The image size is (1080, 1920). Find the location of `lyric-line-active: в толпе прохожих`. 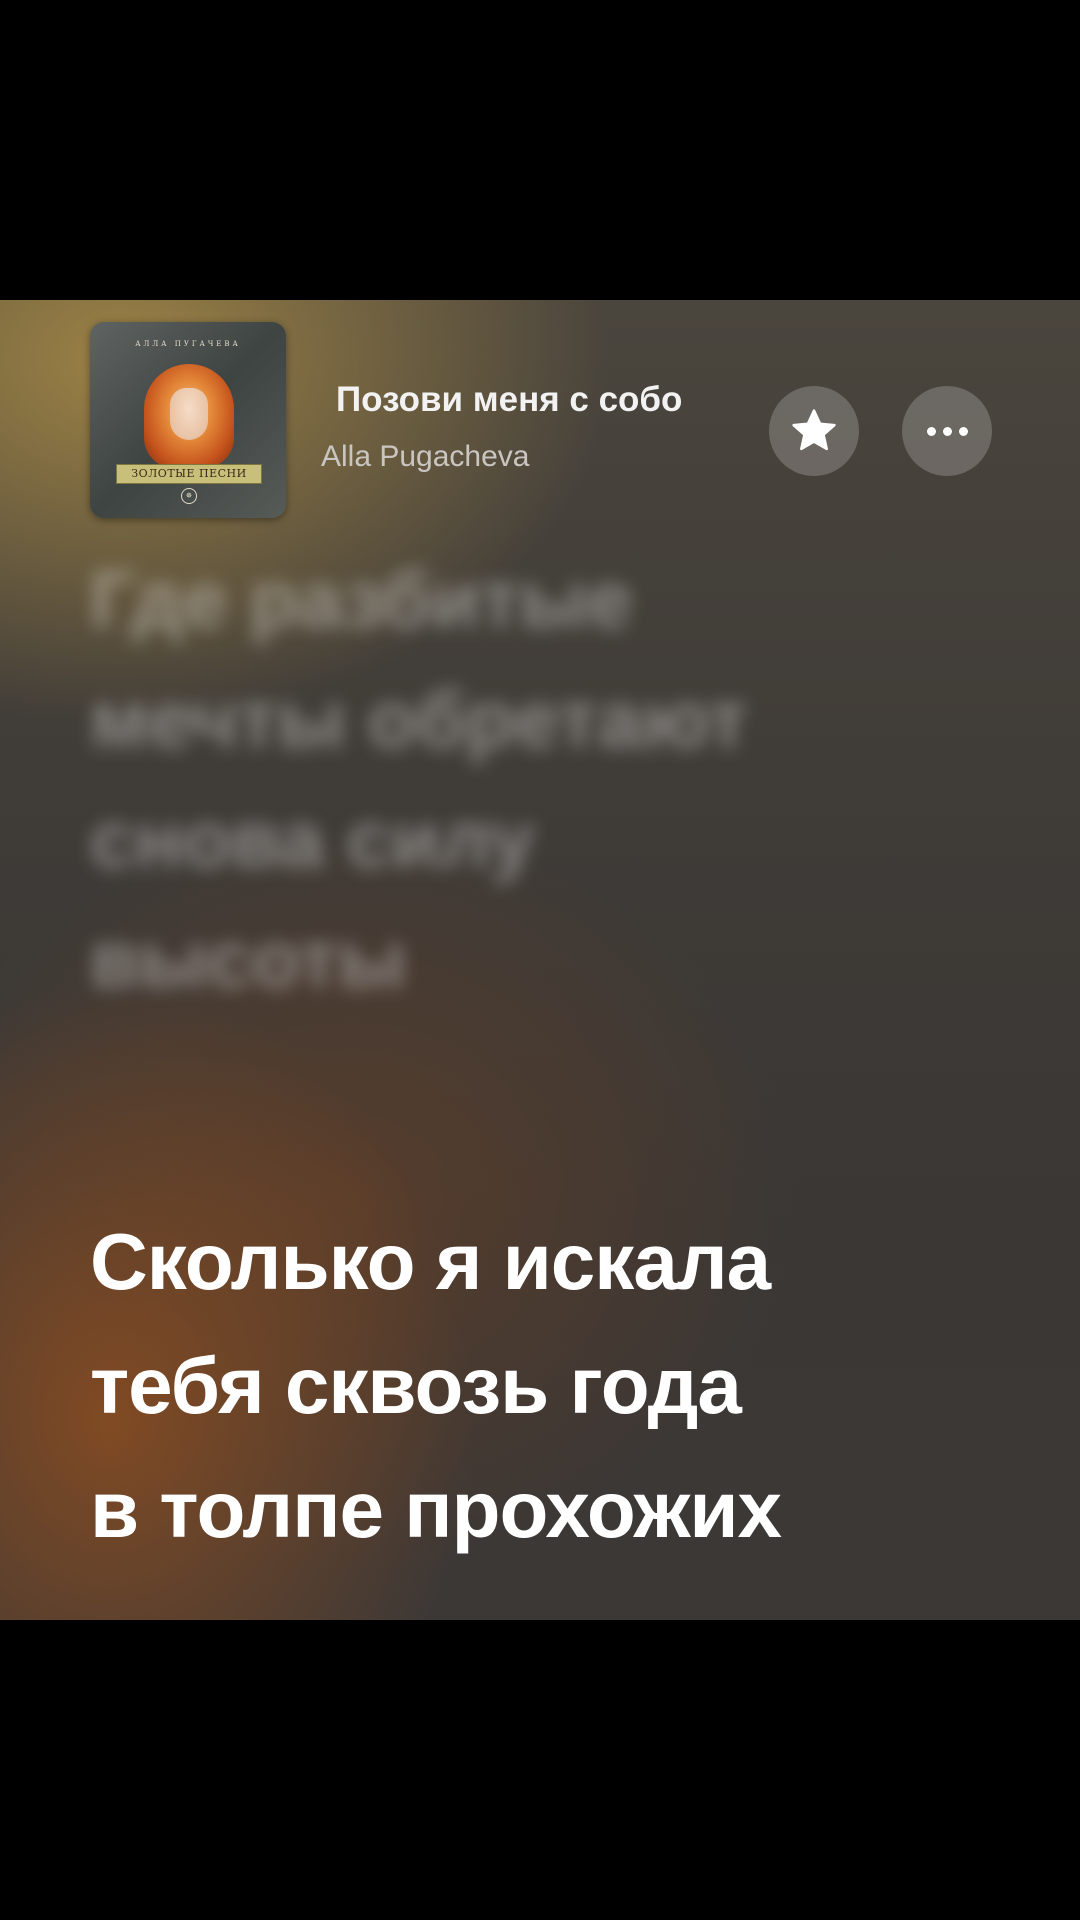

lyric-line-active: в толпе прохожих is located at coordinates (560, 1510).